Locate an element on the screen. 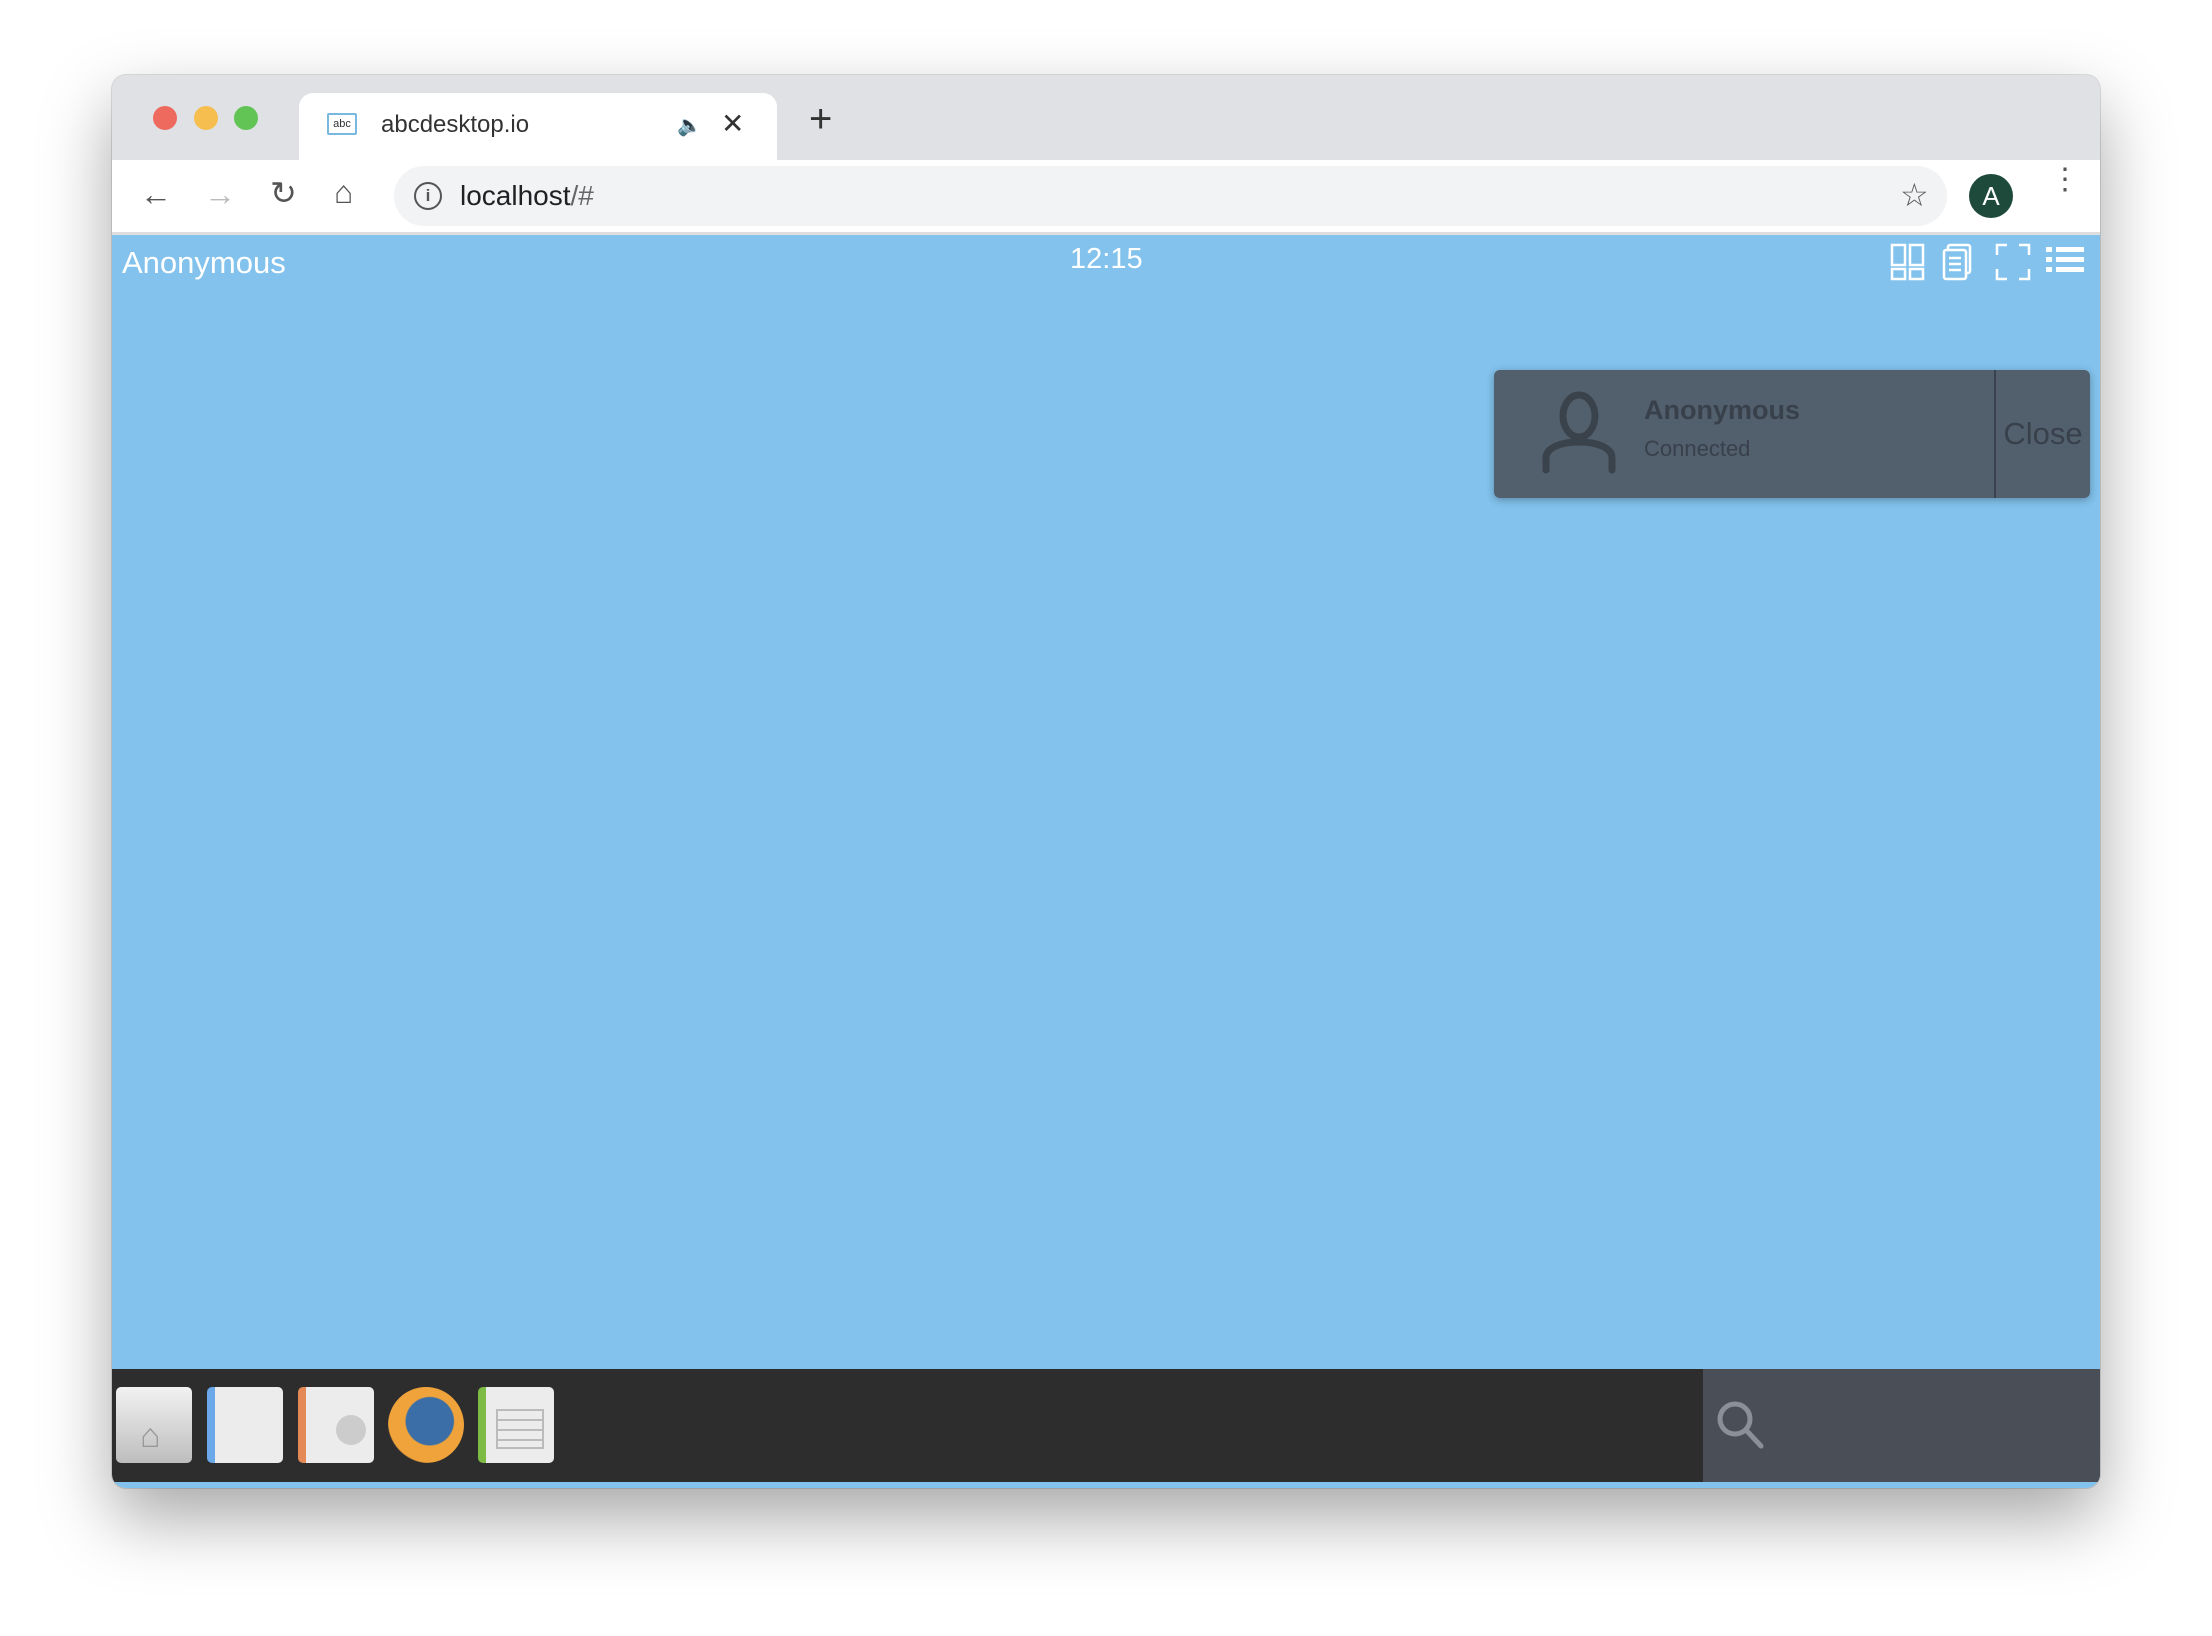  tab-close-icon: ✕ is located at coordinates (732, 123).